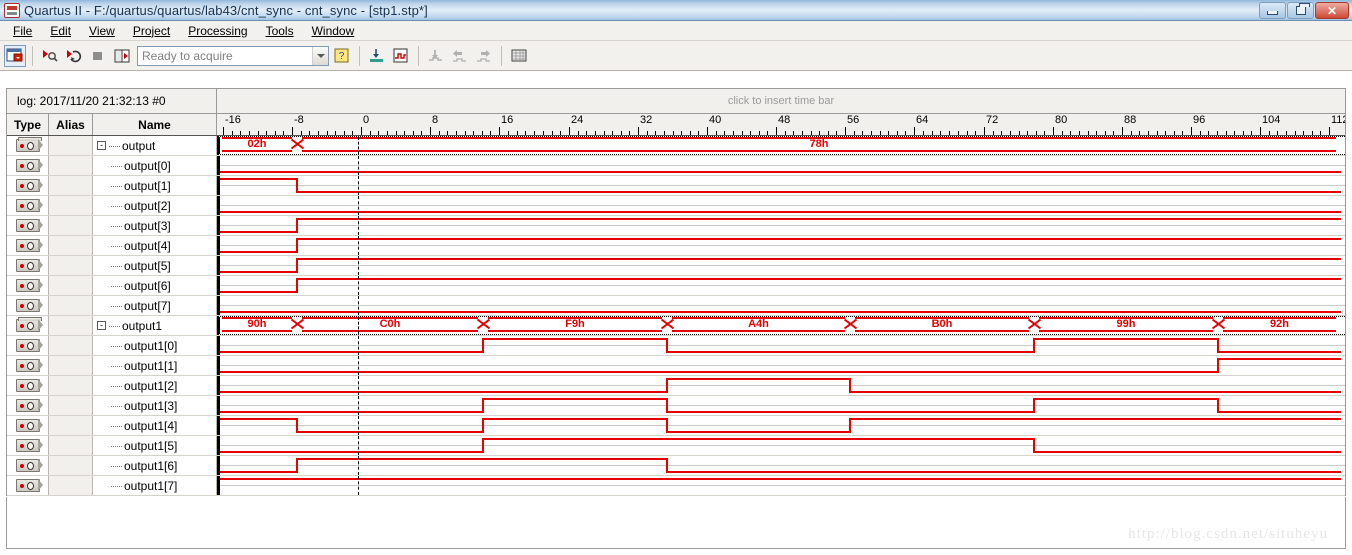  What do you see at coordinates (155, 165) in the screenshot?
I see `signal-name-cell: output[0]` at bounding box center [155, 165].